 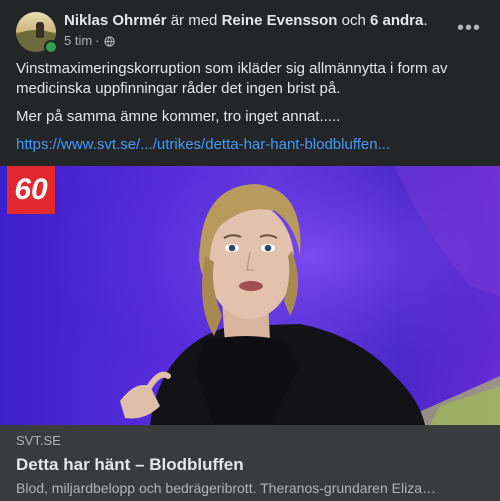 I want to click on period: ., so click(x=425, y=20).